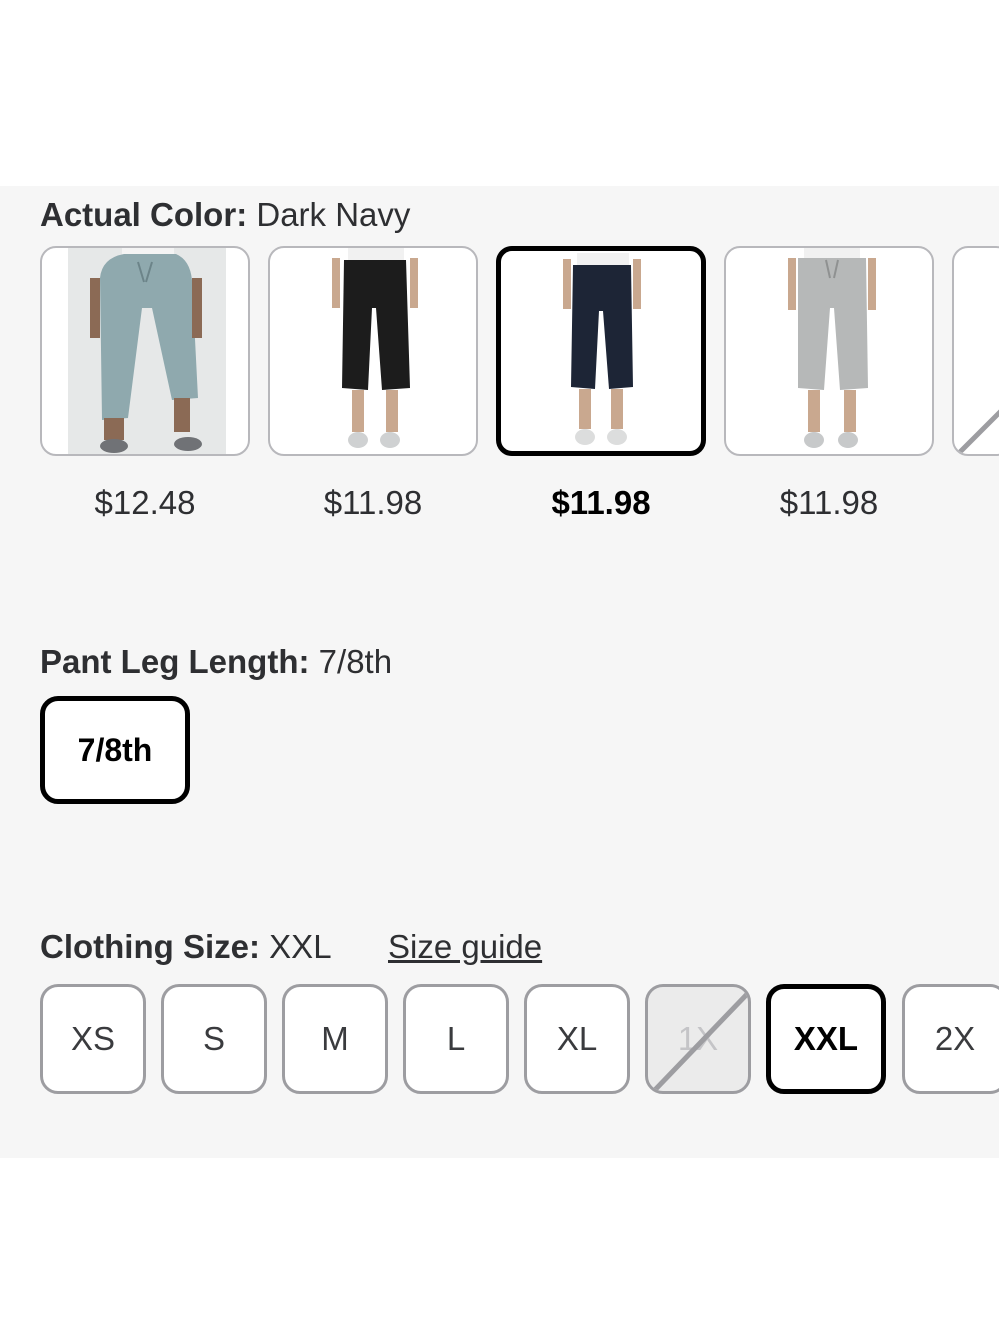  I want to click on size-heading: Clothing Size: XXL, so click(186, 946).